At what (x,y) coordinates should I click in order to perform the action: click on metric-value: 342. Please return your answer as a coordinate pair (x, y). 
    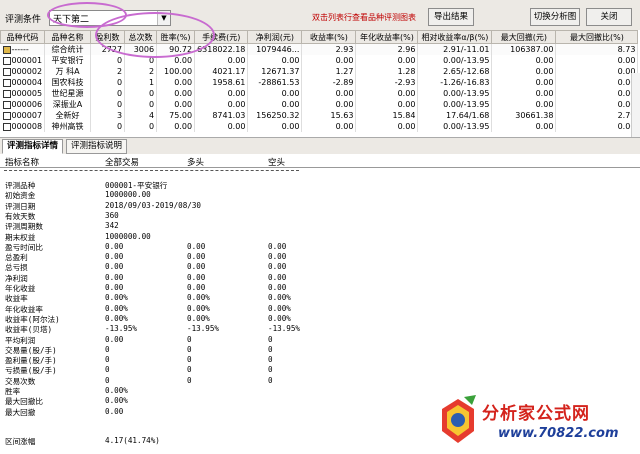
    Looking at the image, I should click on (112, 226).